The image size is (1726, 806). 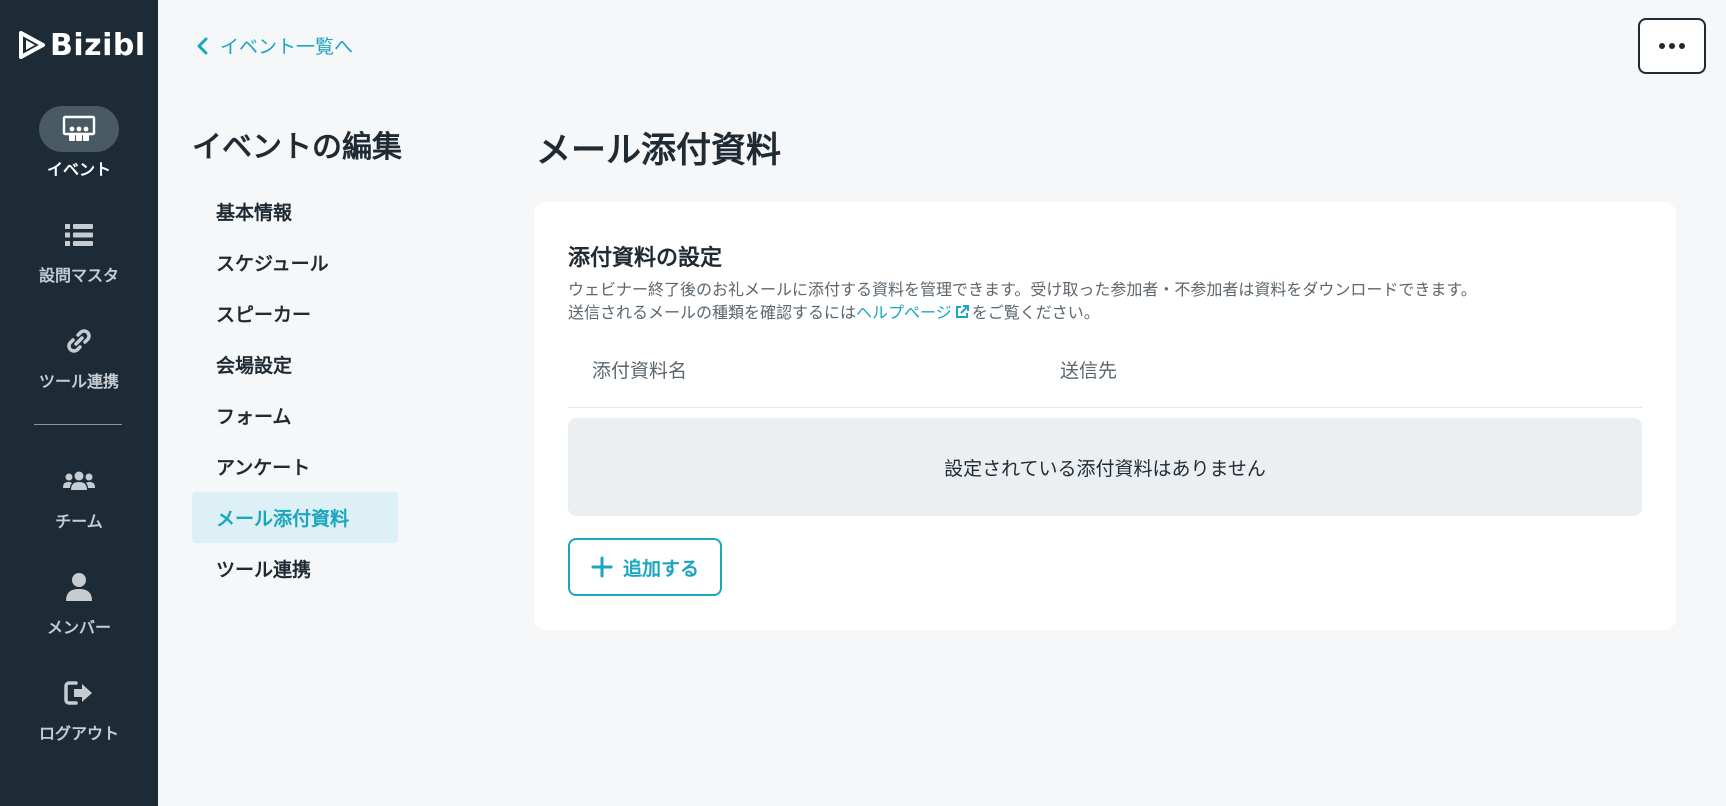 I want to click on column-header-destination: 送信先, so click(x=1089, y=371).